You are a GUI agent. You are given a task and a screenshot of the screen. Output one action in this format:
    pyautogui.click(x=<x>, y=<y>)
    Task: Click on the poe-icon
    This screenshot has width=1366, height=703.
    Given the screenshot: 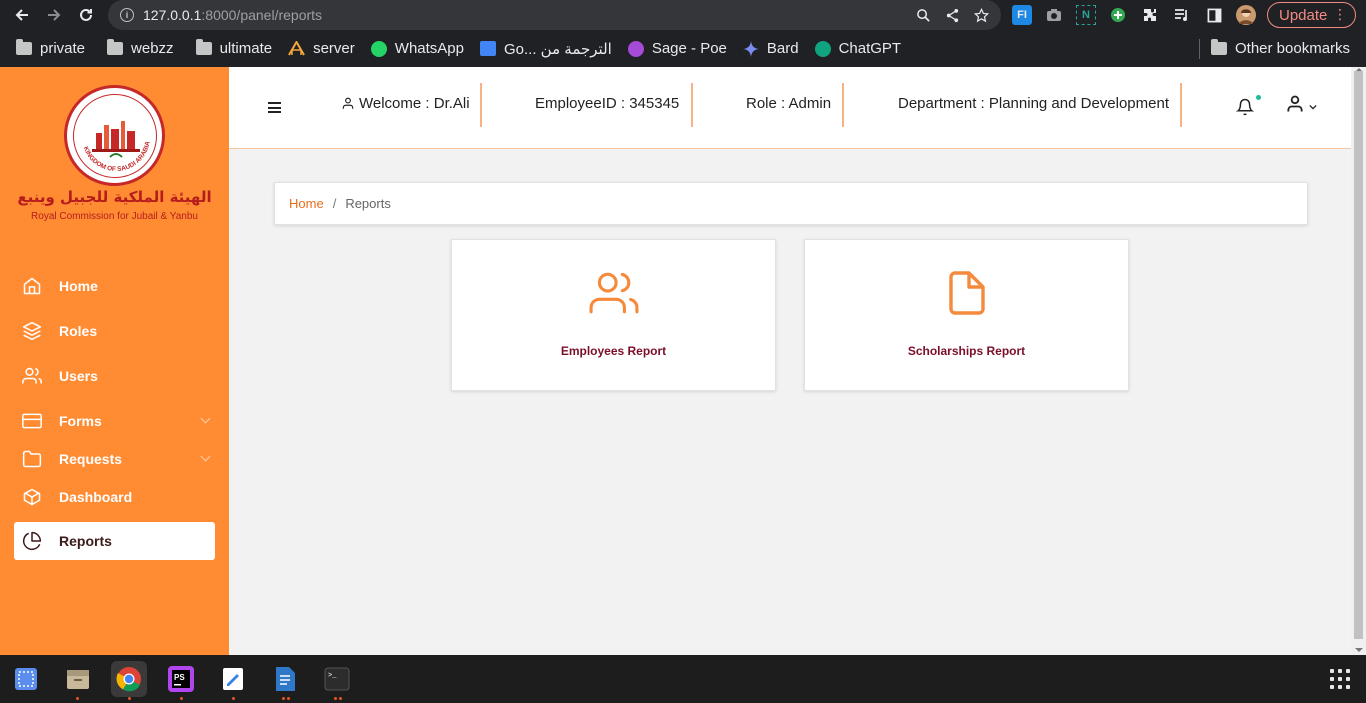 What is the action you would take?
    pyautogui.click(x=635, y=48)
    